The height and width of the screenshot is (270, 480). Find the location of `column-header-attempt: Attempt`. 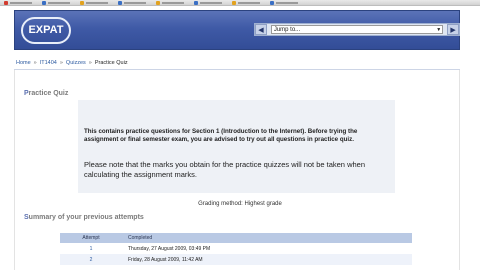

column-header-attempt: Attempt is located at coordinates (91, 238).